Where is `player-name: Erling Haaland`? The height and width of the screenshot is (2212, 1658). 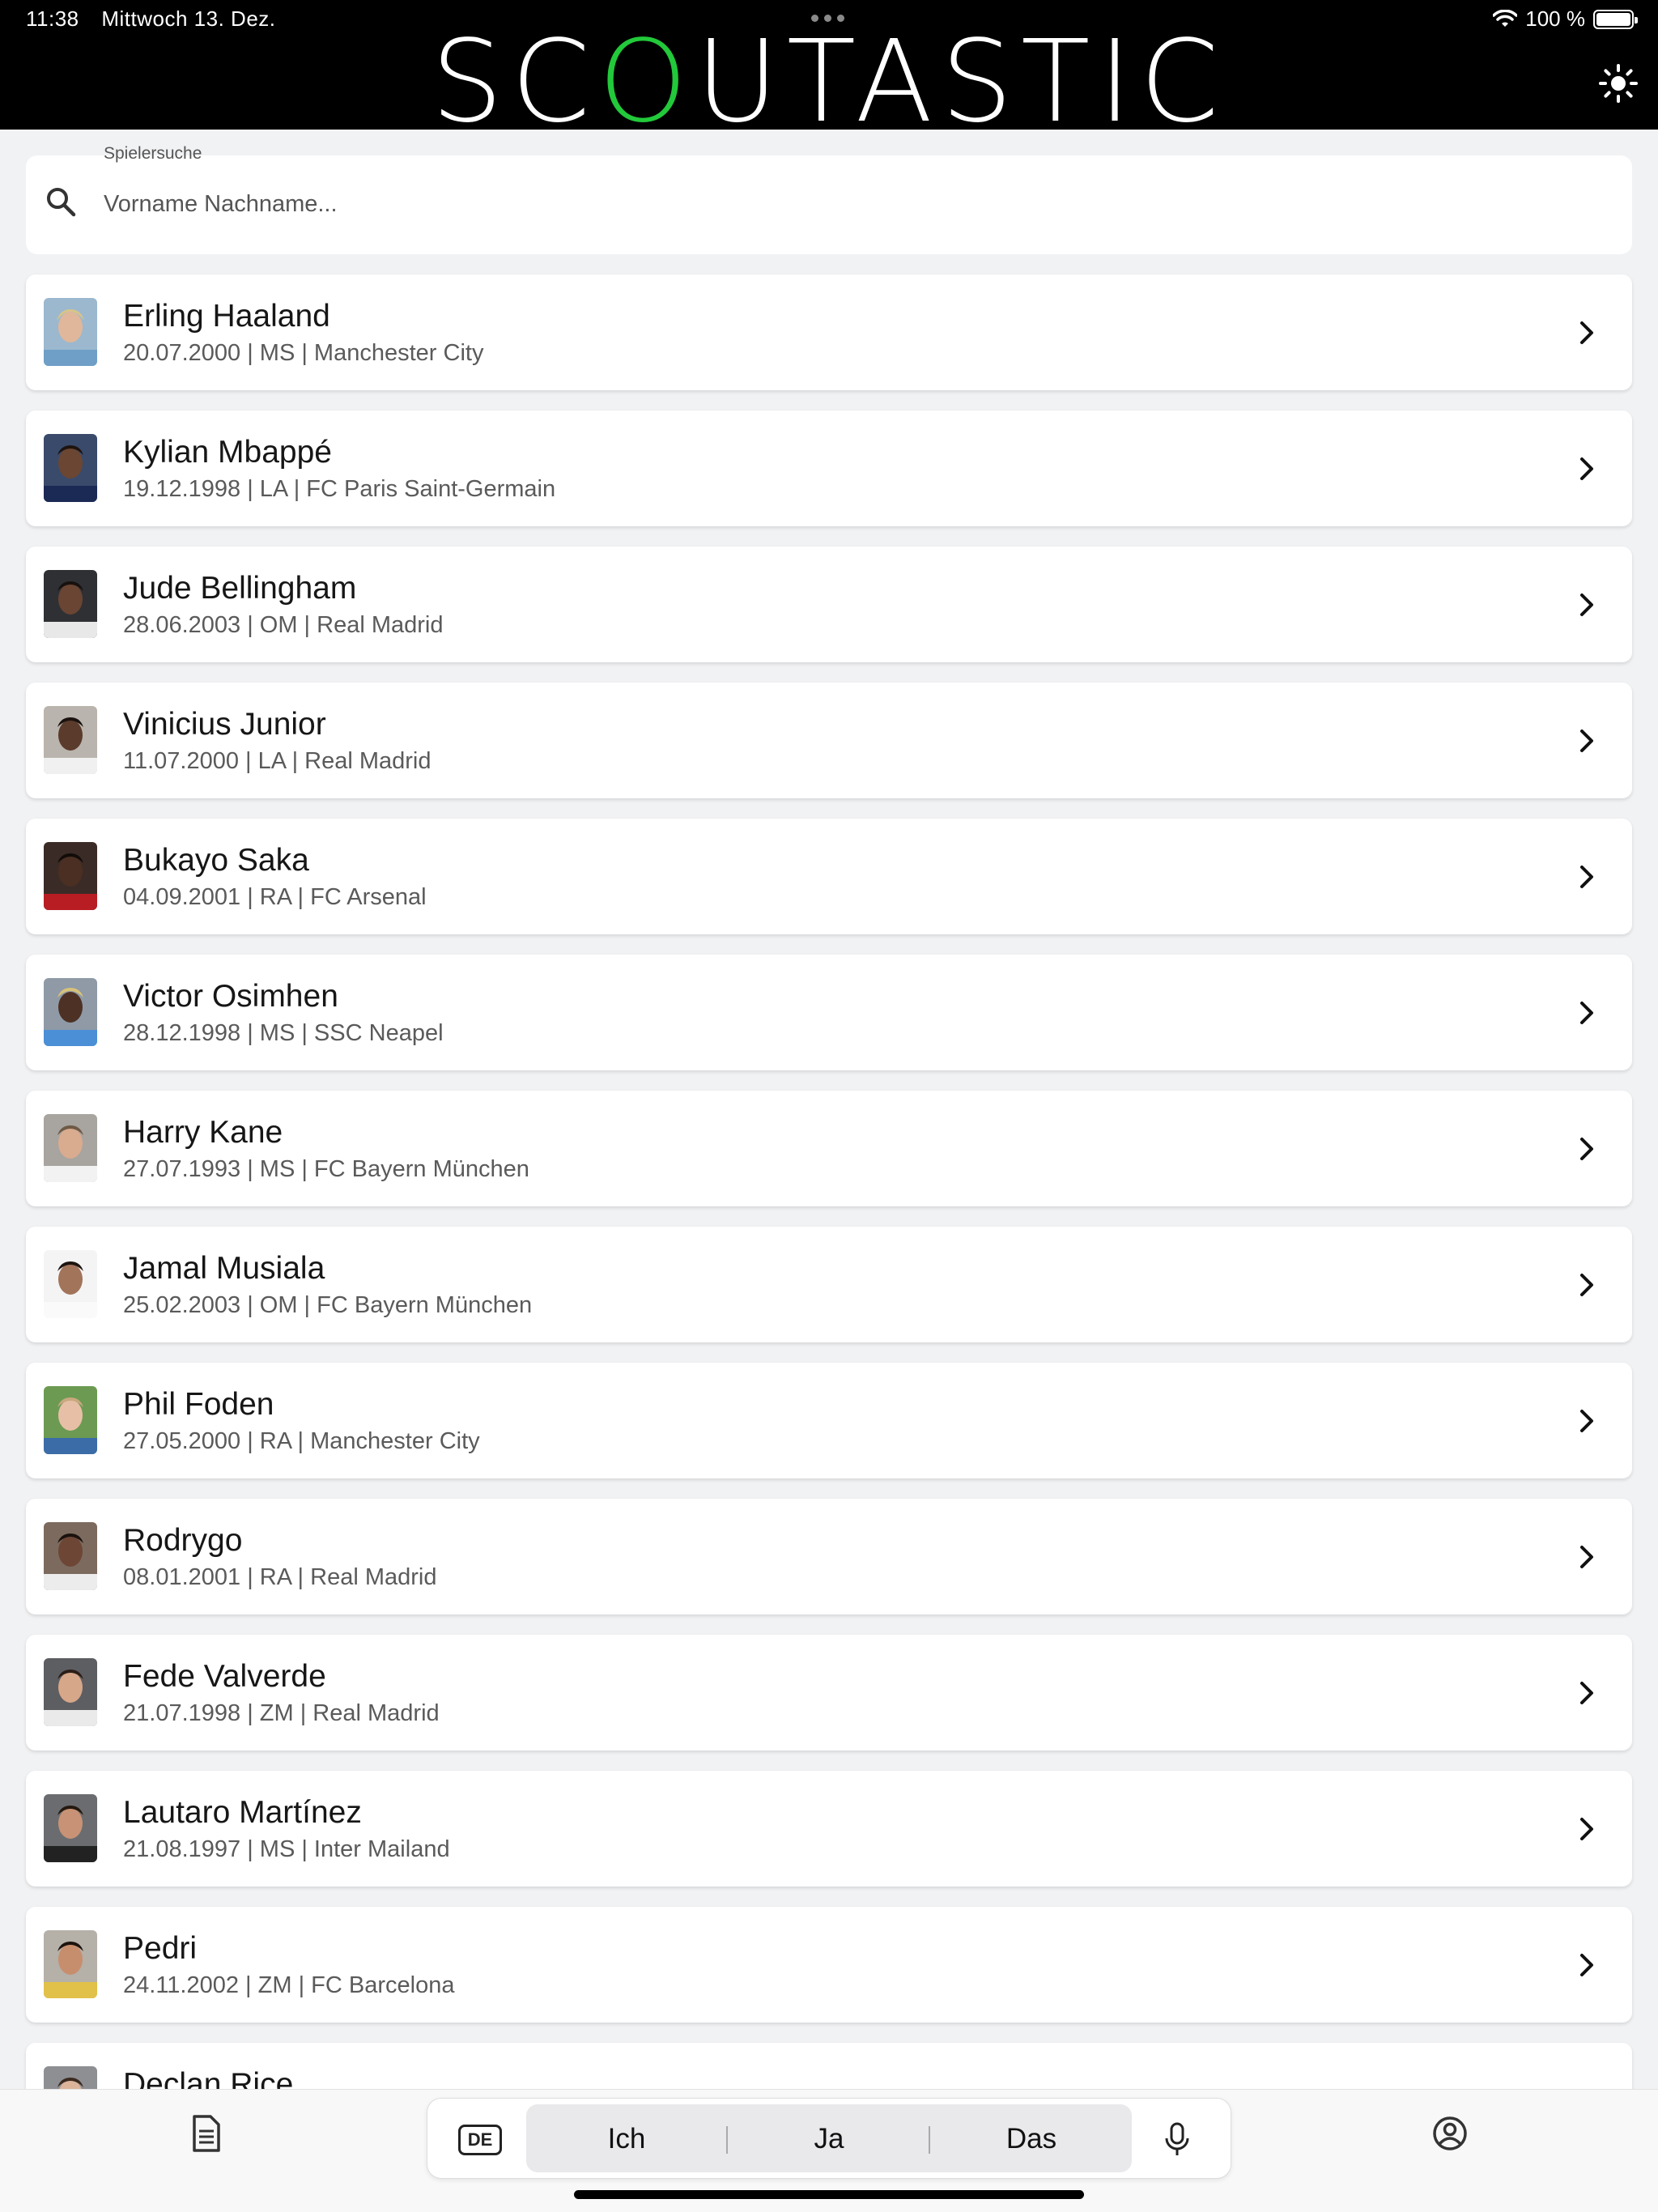 player-name: Erling Haaland is located at coordinates (226, 316).